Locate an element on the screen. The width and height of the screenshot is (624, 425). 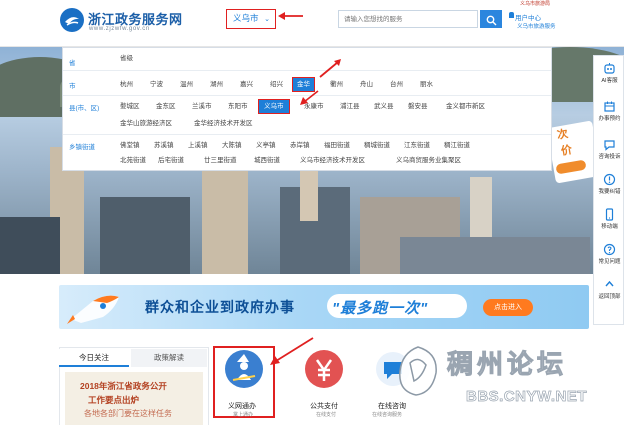
sidebar-item-label: 我要纠错 is located at coordinates (609, 192).